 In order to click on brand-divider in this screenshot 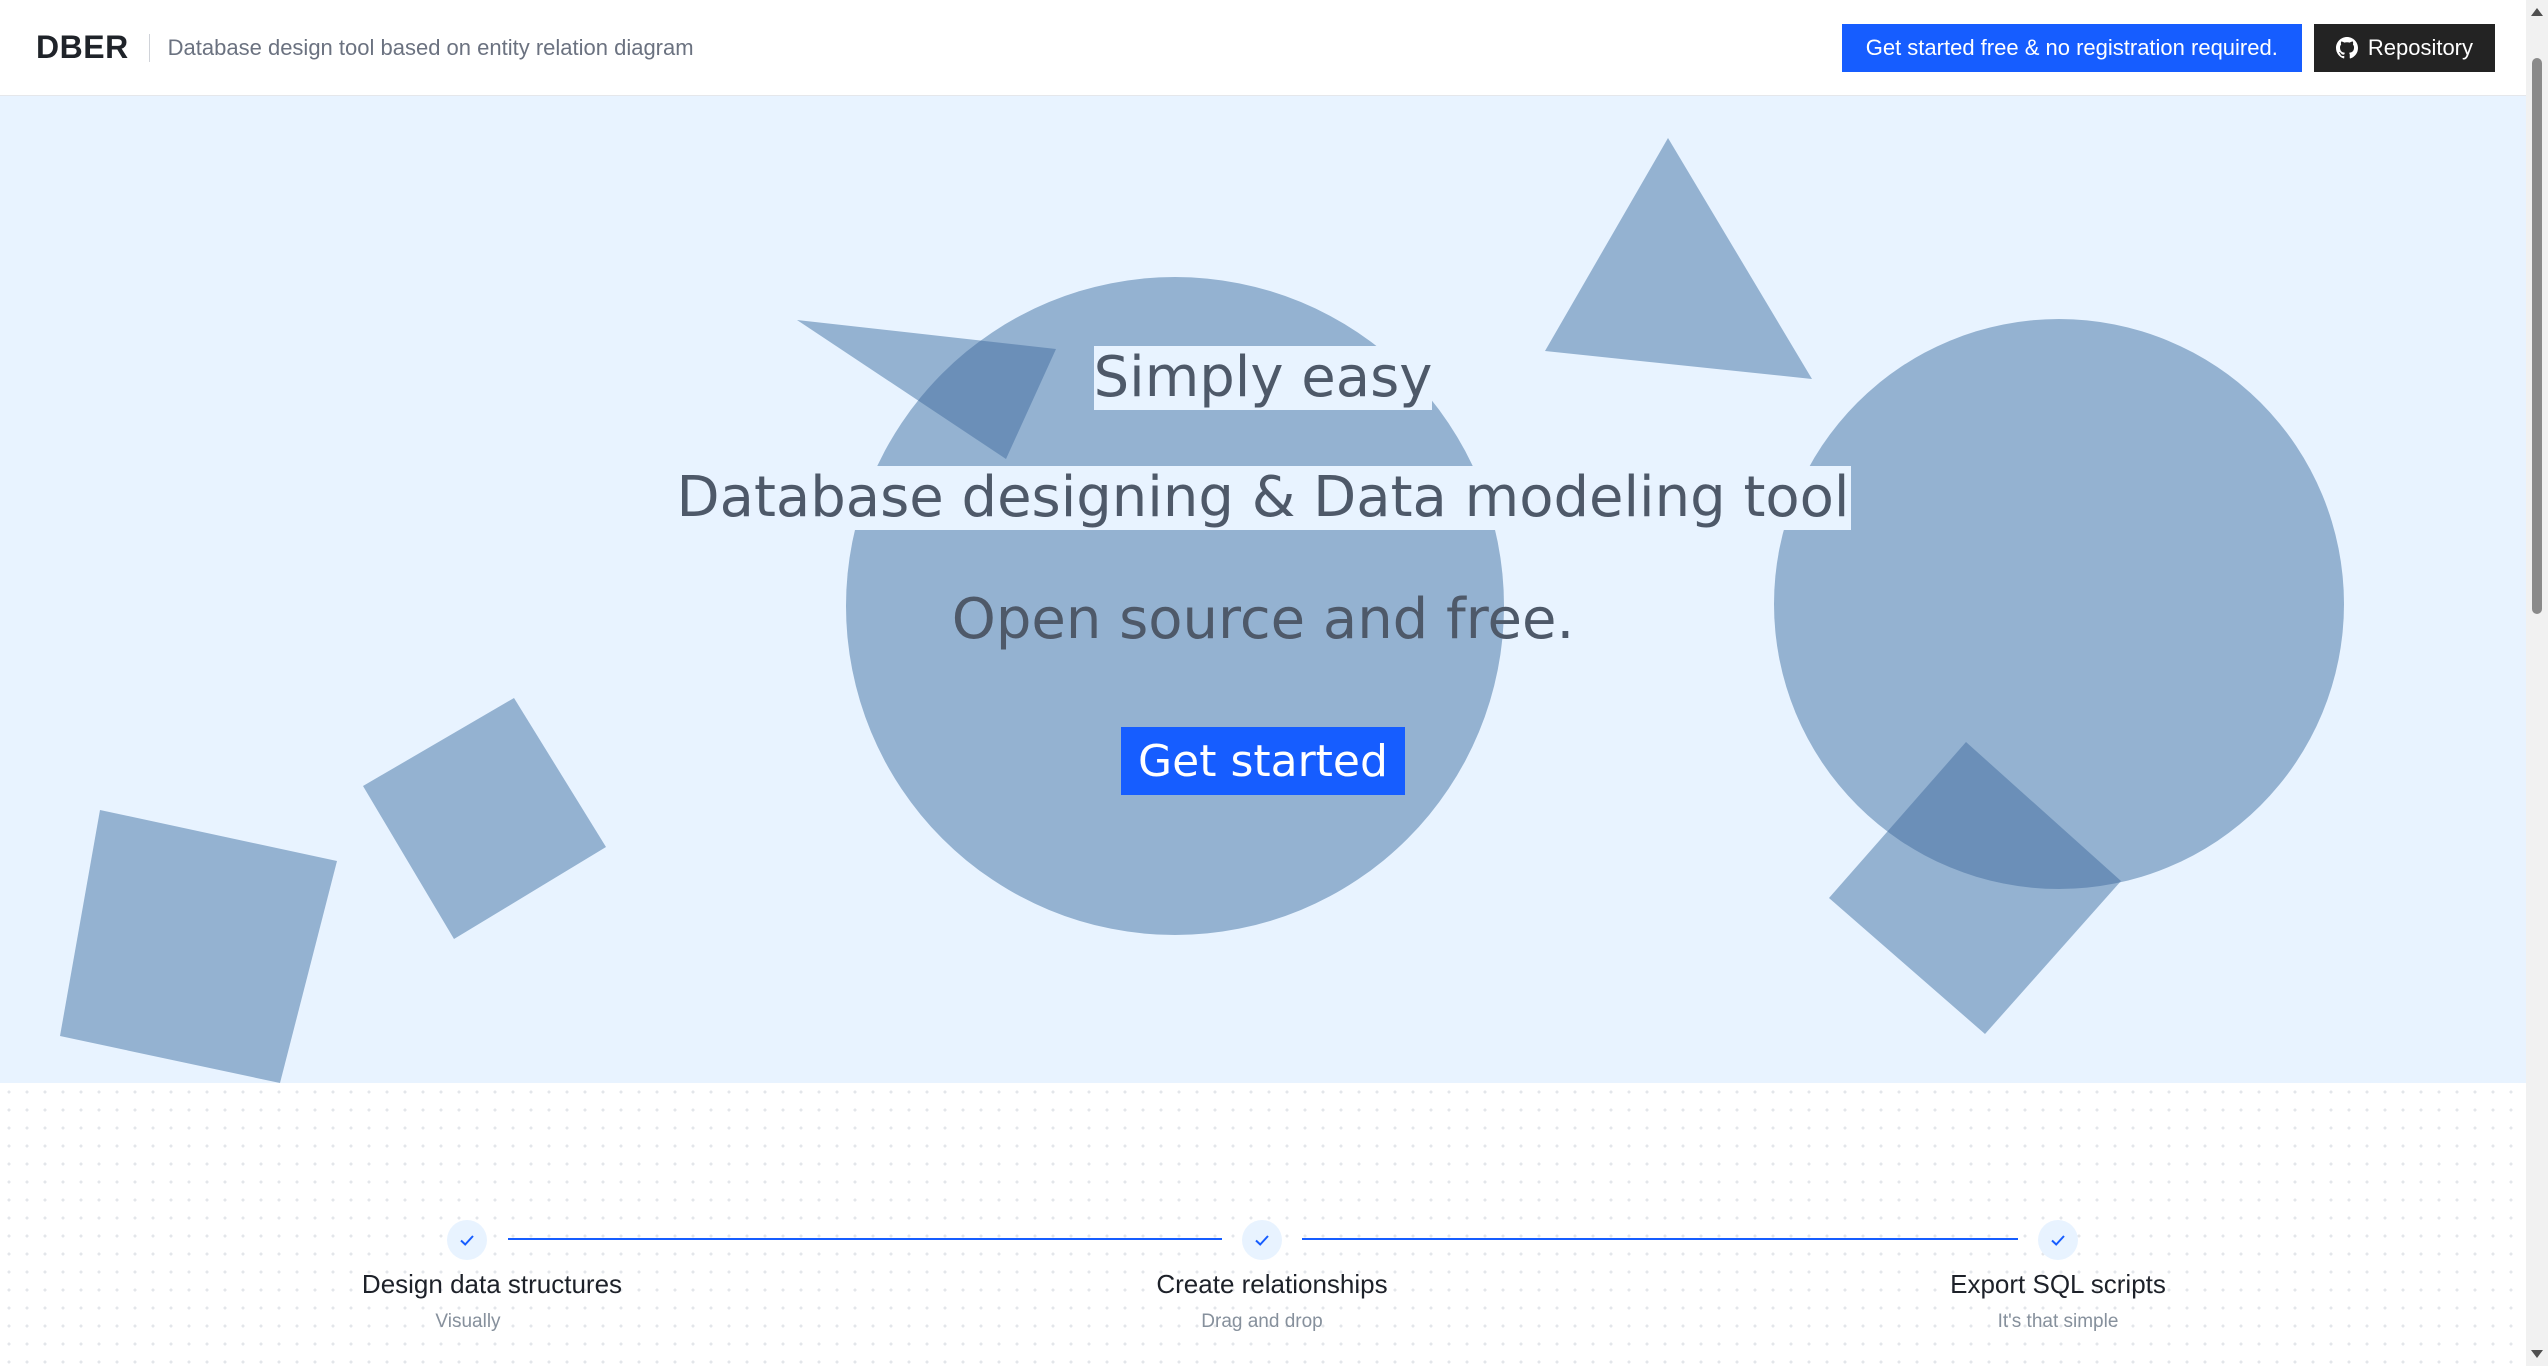, I will do `click(149, 47)`.